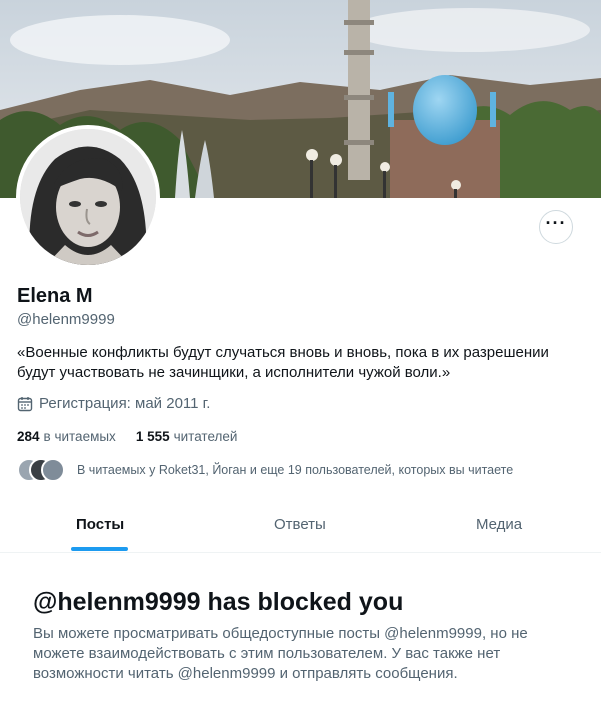 The image size is (601, 714). What do you see at coordinates (99, 549) in the screenshot?
I see `active-tab-indicator` at bounding box center [99, 549].